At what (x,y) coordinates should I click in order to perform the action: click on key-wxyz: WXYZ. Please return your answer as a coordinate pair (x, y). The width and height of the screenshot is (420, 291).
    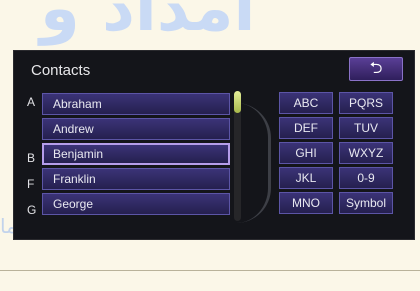
    Looking at the image, I should click on (366, 153).